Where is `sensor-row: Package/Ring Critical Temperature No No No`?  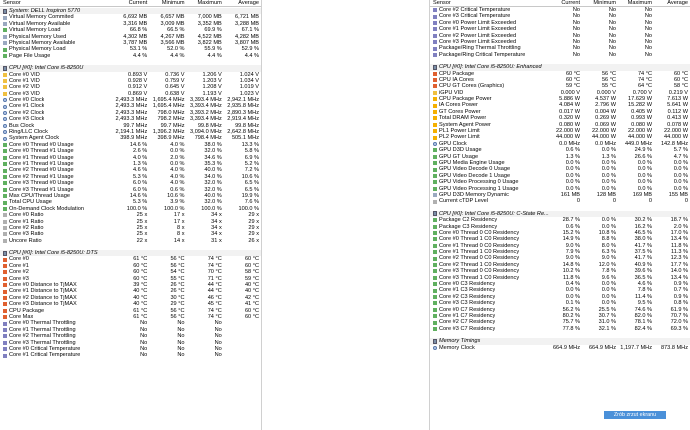 sensor-row: Package/Ring Critical Temperature No No No is located at coordinates (560, 55).